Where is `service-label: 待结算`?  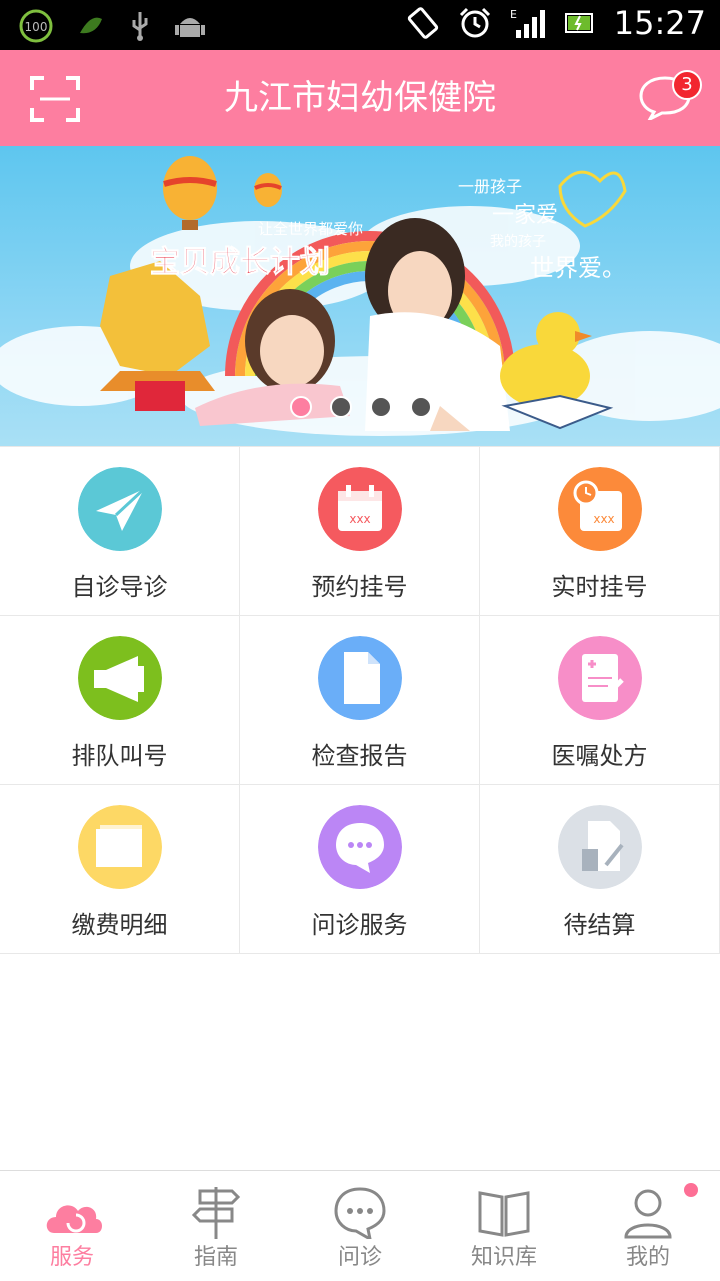
service-label: 待结算 is located at coordinates (599, 925).